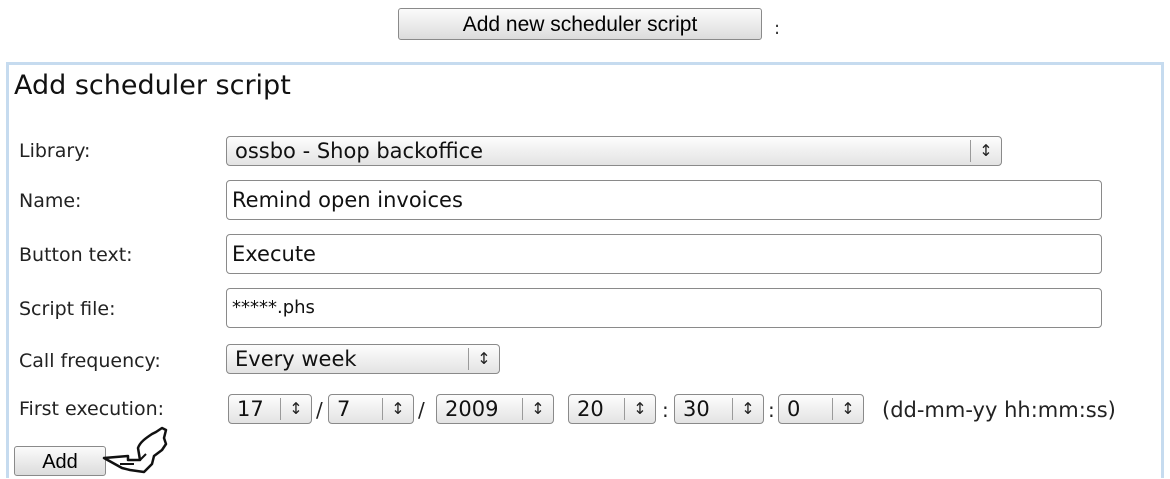  I want to click on library-label: Library:, so click(55, 151).